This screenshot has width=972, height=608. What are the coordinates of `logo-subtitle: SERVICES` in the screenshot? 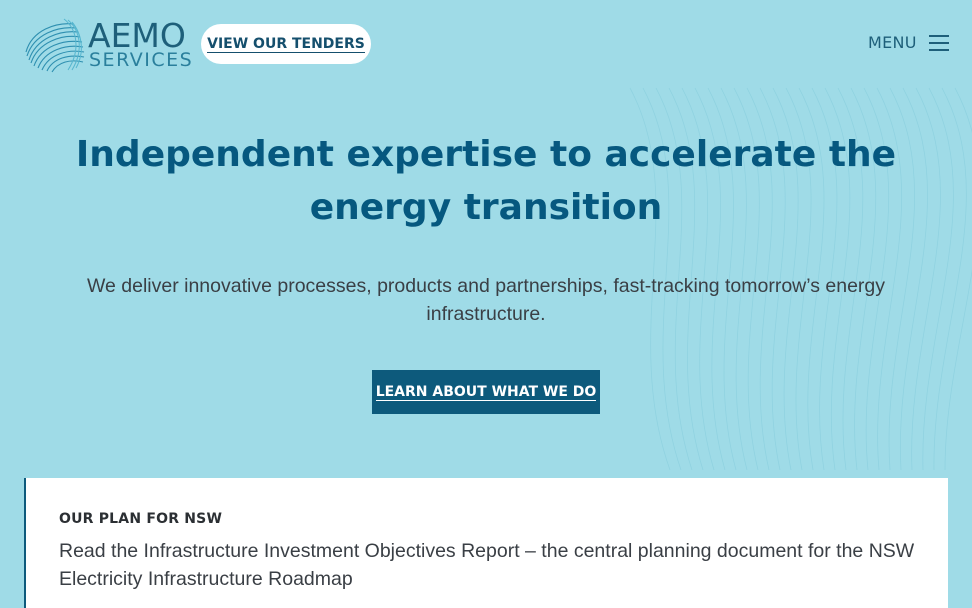 It's located at (141, 60).